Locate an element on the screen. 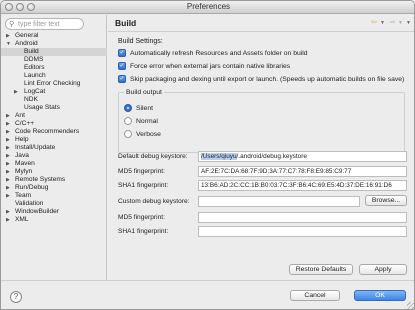 The width and height of the screenshot is (415, 310). sidebar-item-label: WindowBuilder is located at coordinates (37, 211).